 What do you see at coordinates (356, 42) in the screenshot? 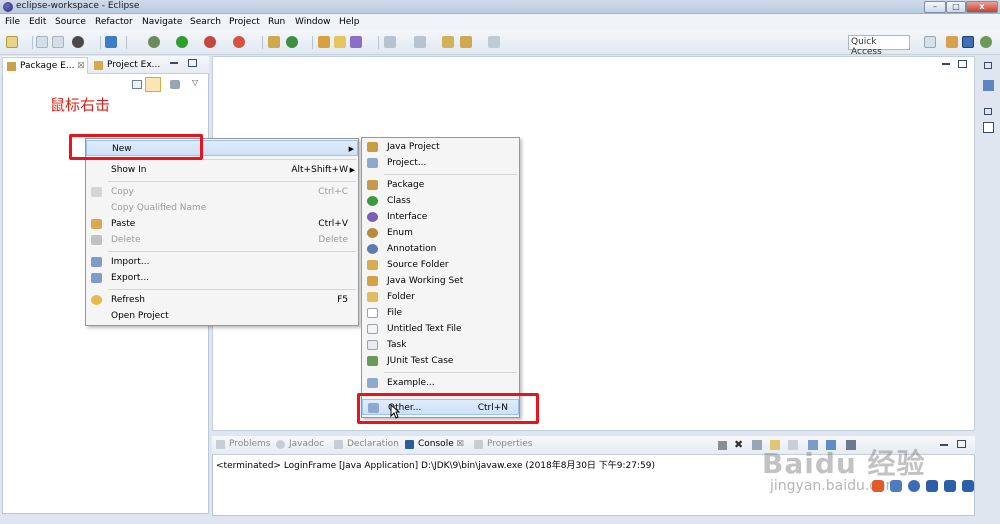
I see `search-tool-icon` at bounding box center [356, 42].